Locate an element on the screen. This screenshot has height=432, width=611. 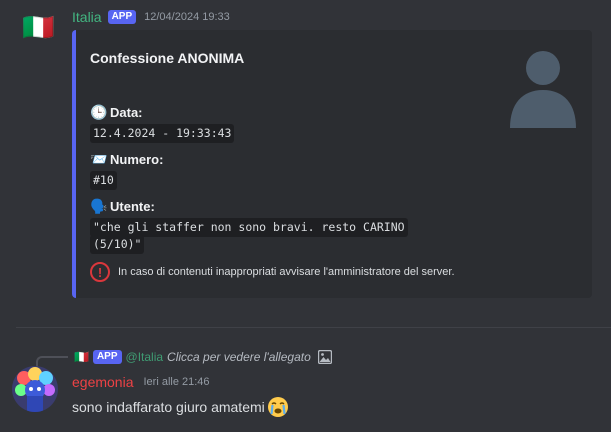
field-utente-name: 🗣️ Utente: is located at coordinates (122, 206).